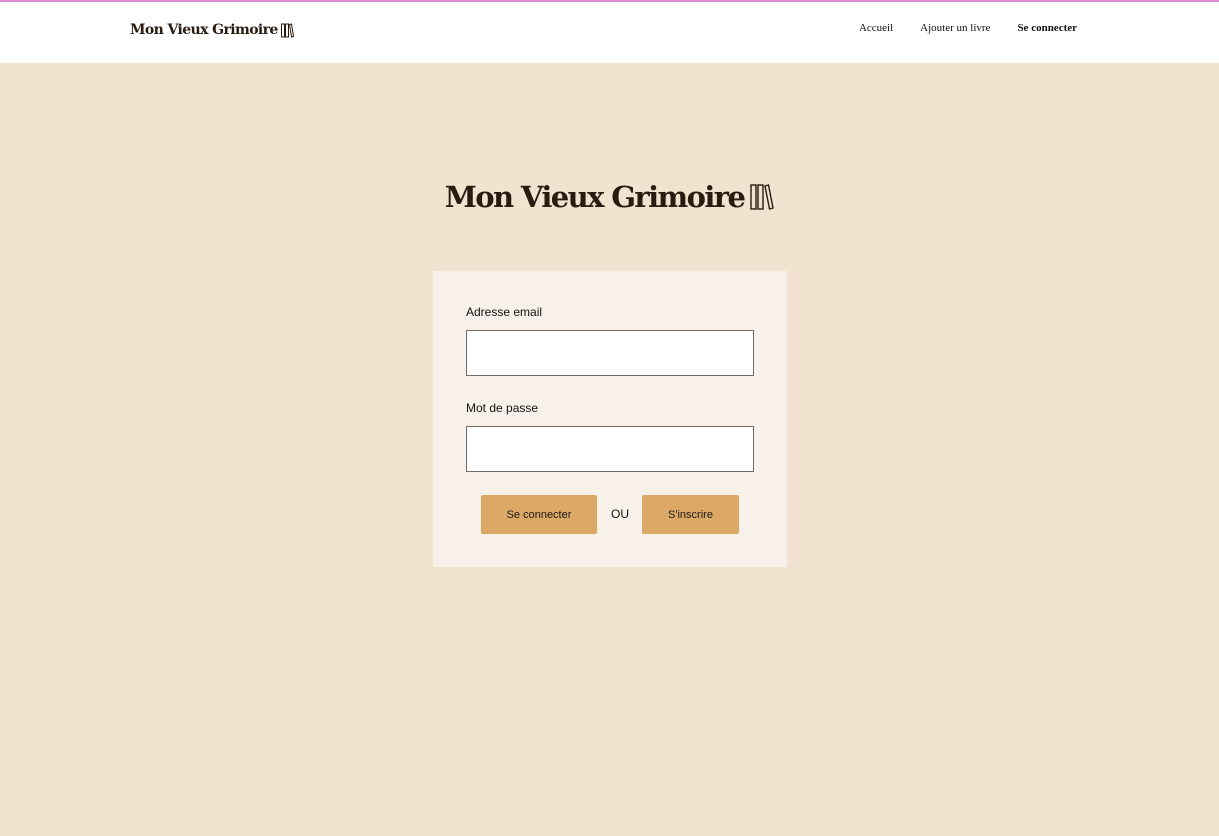 The image size is (1219, 836). I want to click on email-label: Adresse email, so click(504, 312).